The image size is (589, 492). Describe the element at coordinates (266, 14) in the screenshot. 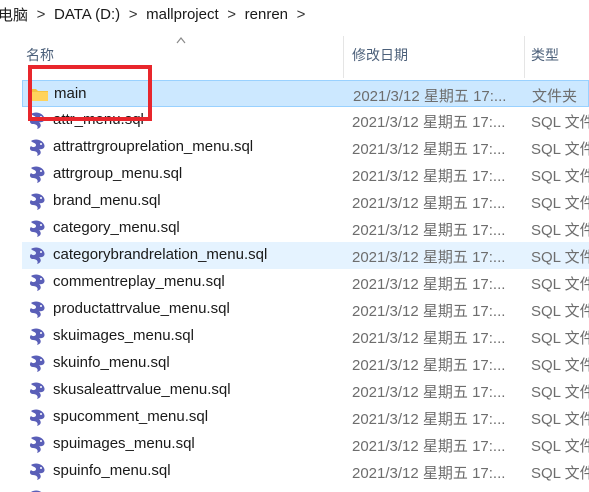

I see `breadcrumb-item-renren: renren` at that location.